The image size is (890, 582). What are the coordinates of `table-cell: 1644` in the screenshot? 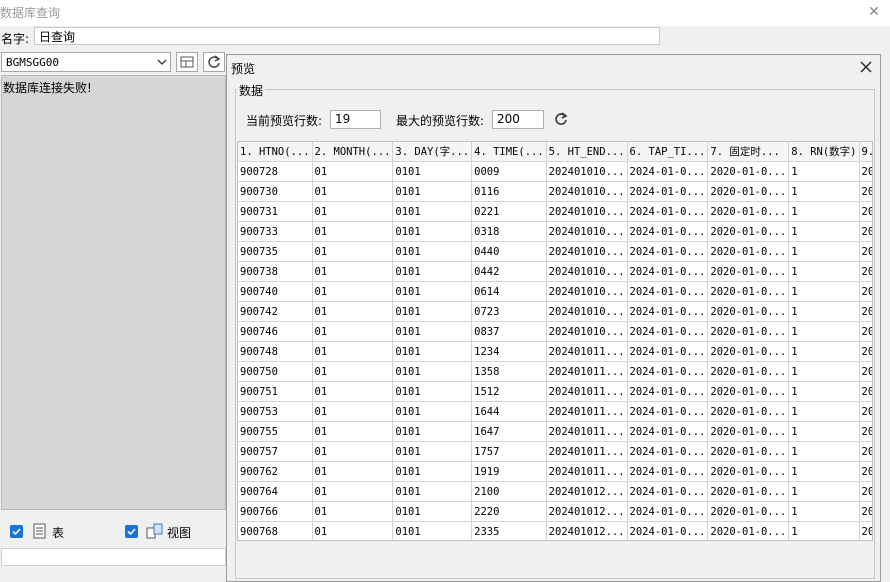 It's located at (509, 411).